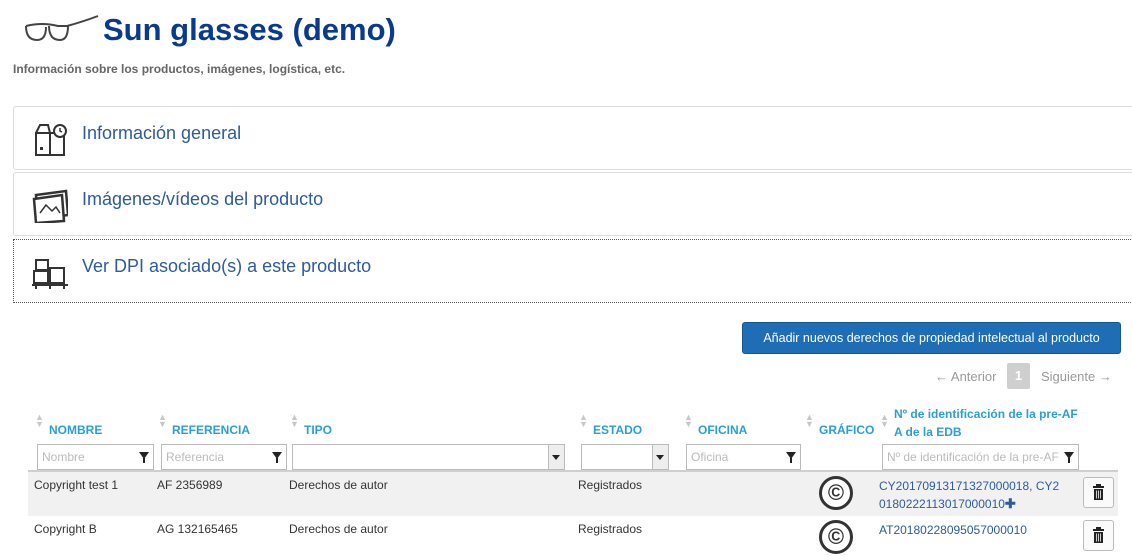 Image resolution: width=1132 pixels, height=560 pixels. Describe the element at coordinates (195, 457) in the screenshot. I see `filter-placeholder: Referencia` at that location.